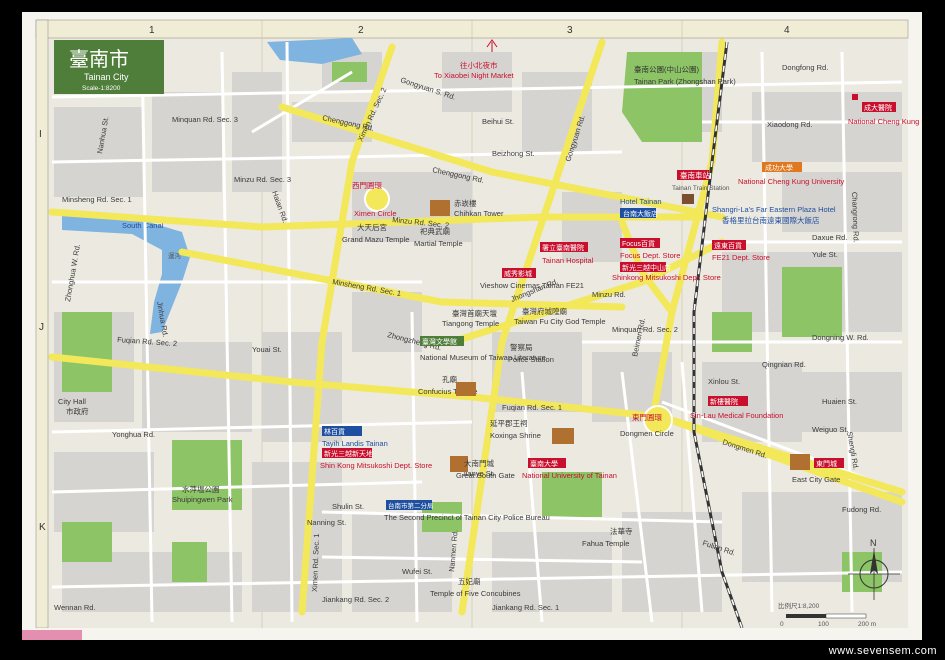  Describe the element at coordinates (513, 153) in the screenshot. I see `road-label-beizhong: Beizhong St.` at that location.